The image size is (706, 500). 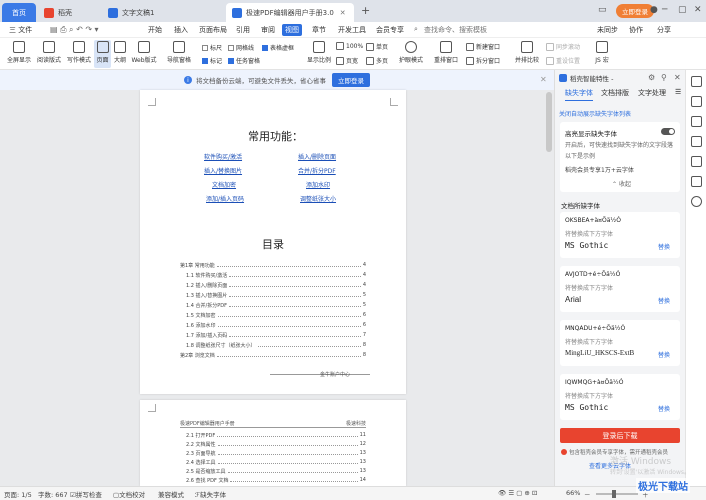 I want to click on toc-entry: 2.1 打开PDF 11, so click(x=276, y=435).